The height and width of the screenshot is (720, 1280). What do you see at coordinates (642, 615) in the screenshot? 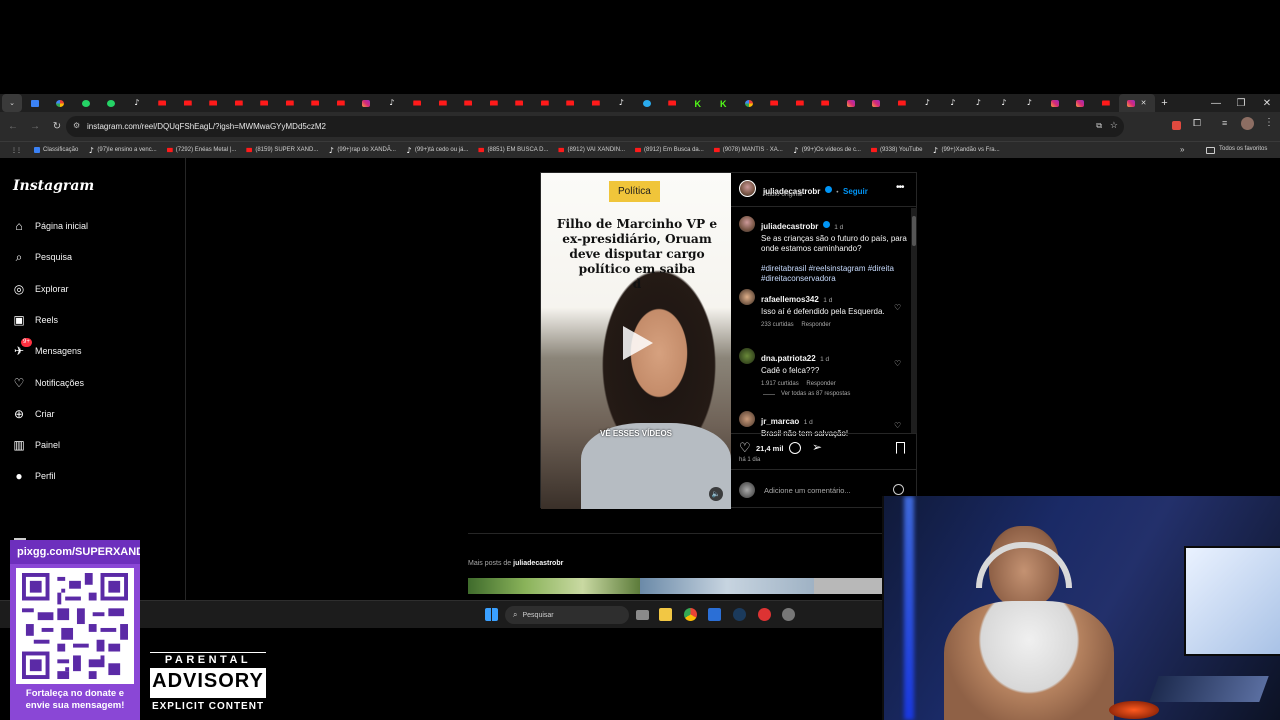
I see `task-view-icon` at bounding box center [642, 615].